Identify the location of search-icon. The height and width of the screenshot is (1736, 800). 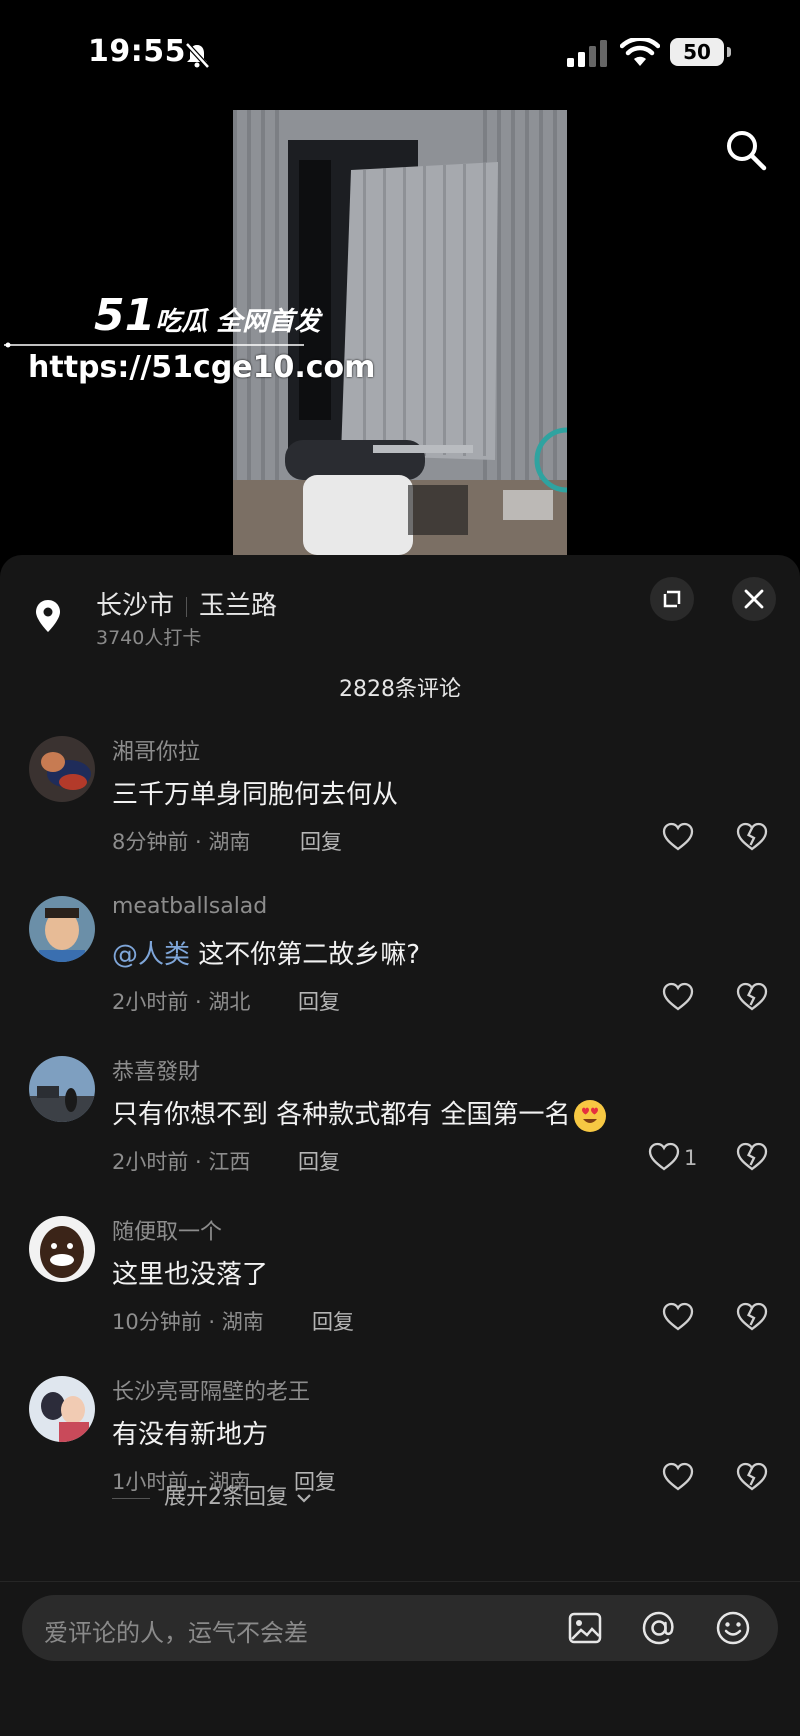
(746, 150).